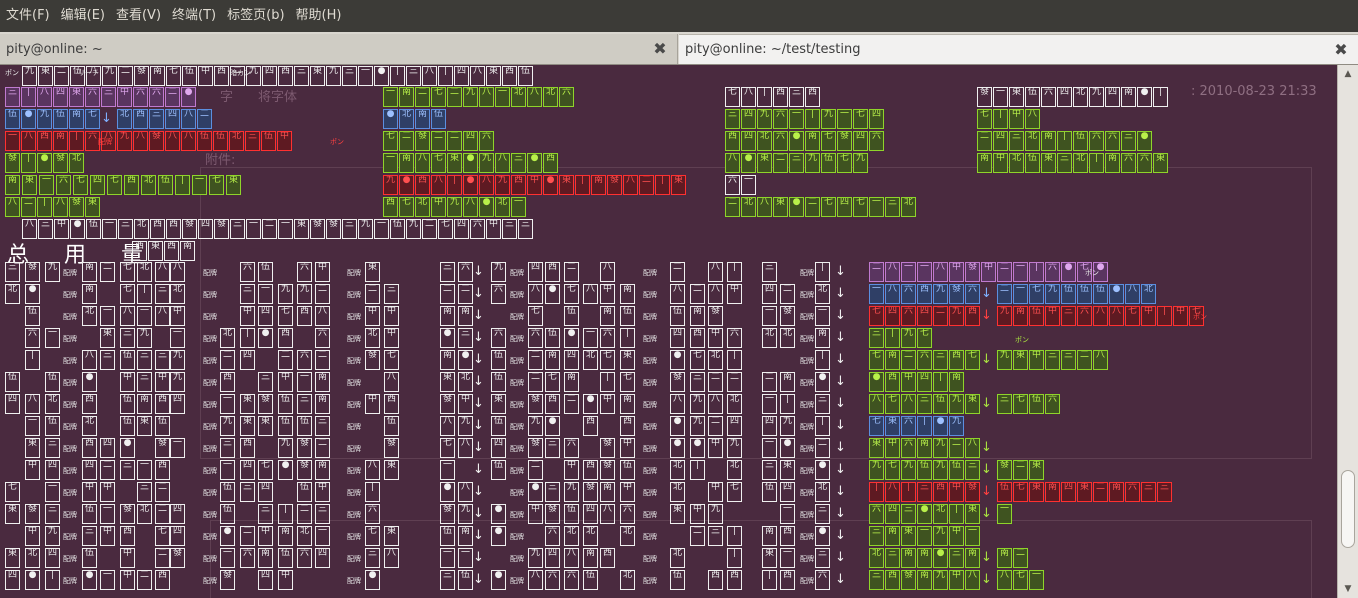 The image size is (1358, 598). What do you see at coordinates (1018, 49) in the screenshot?
I see `tab-testing: pity@online: ~/test/testing ✖` at bounding box center [1018, 49].